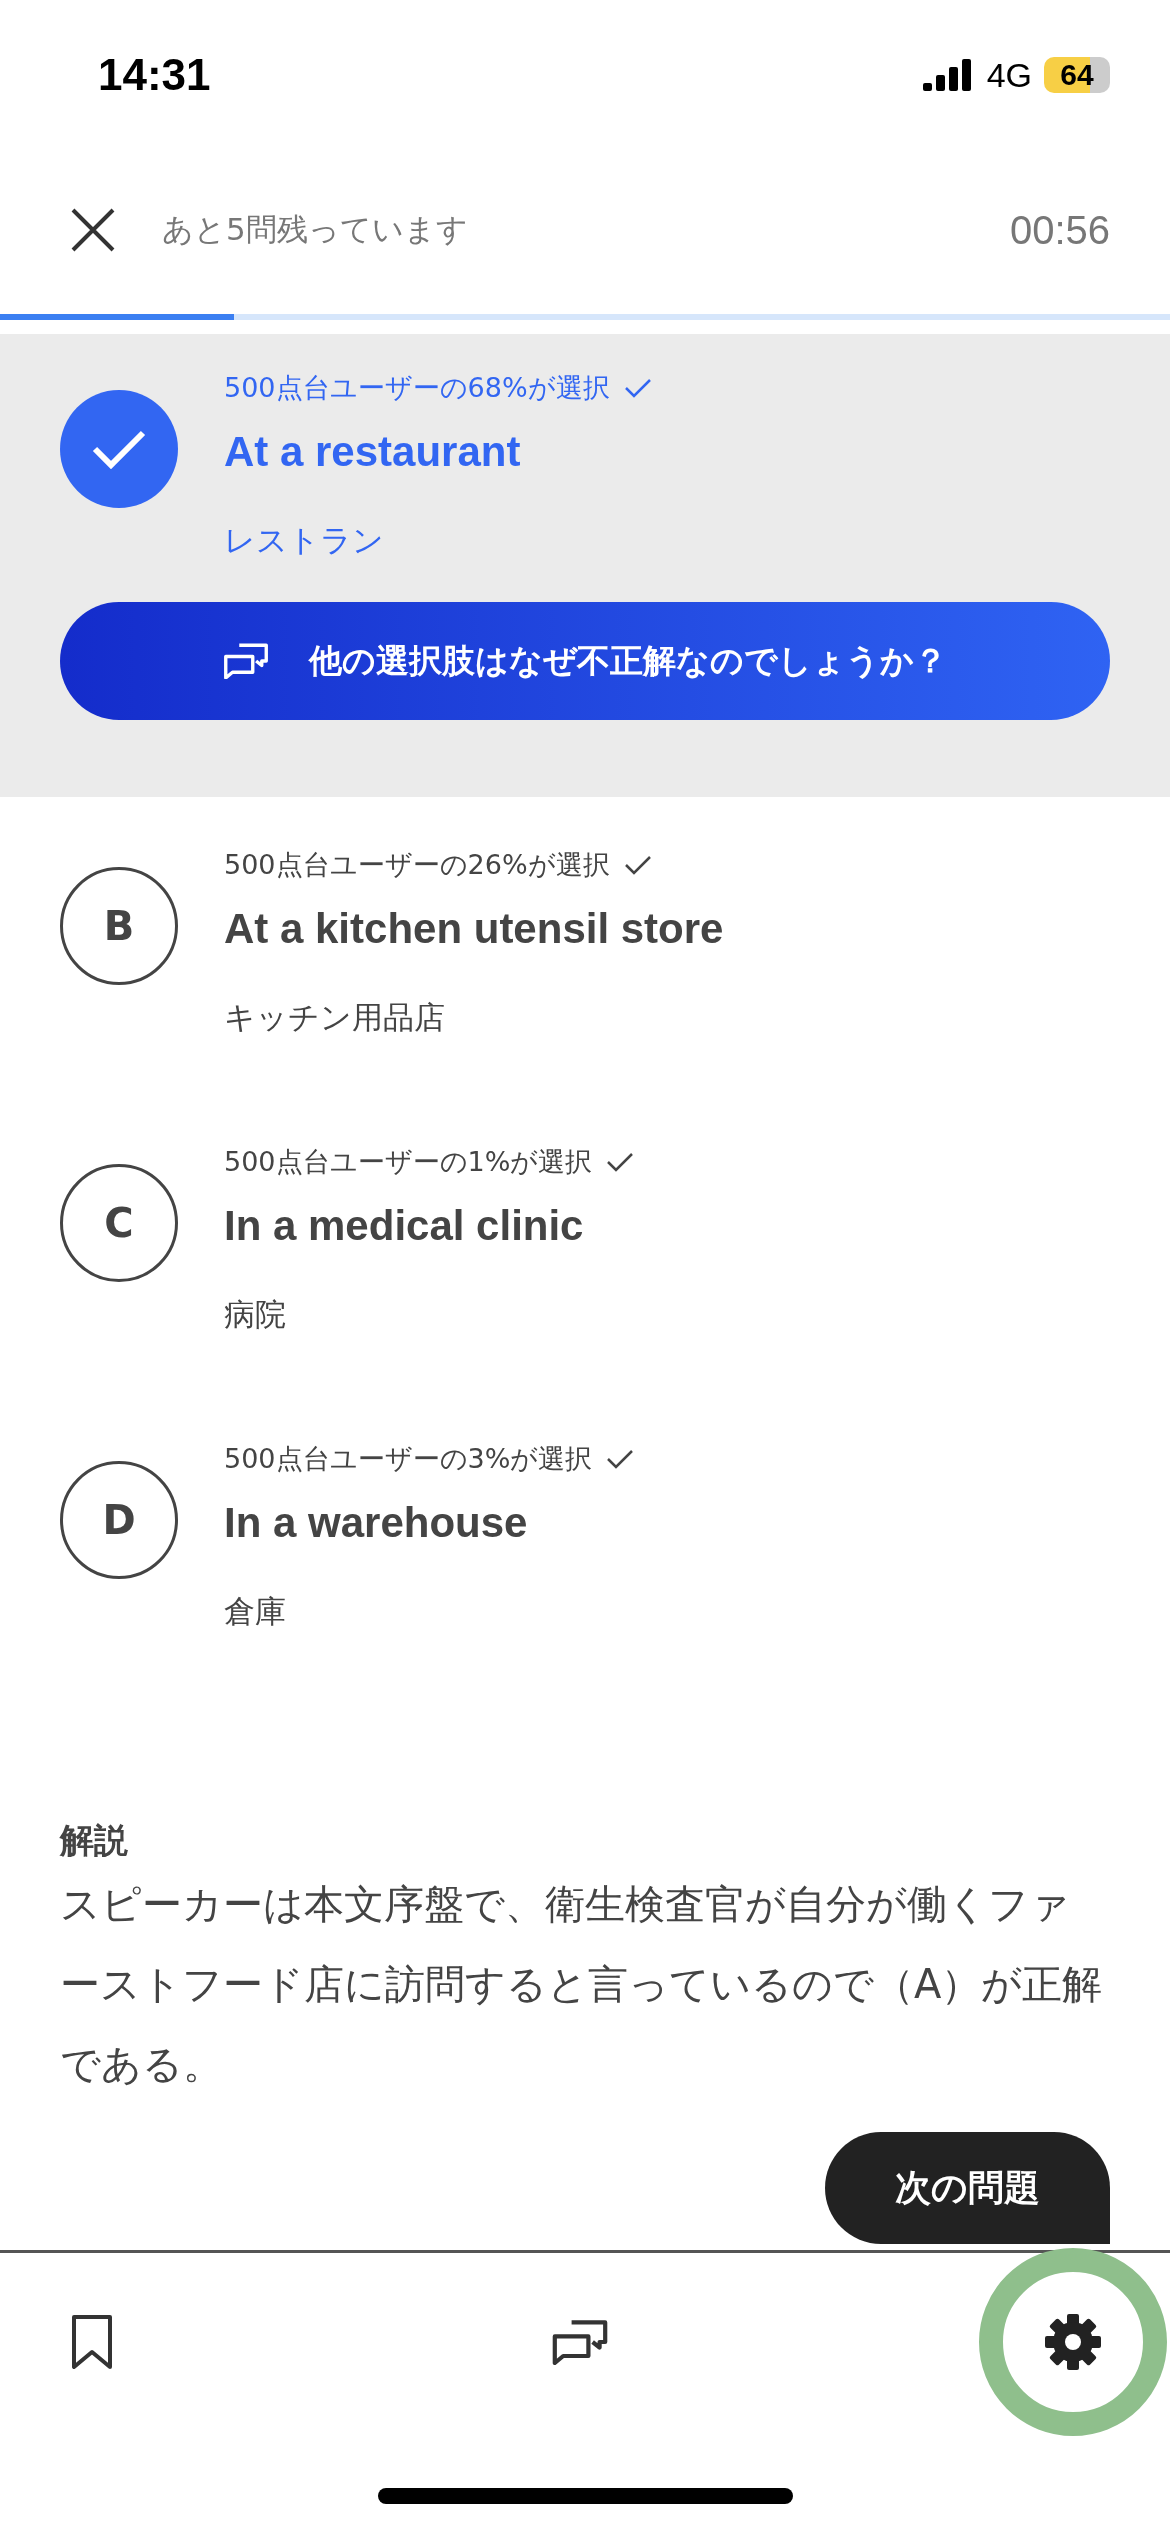 Image resolution: width=1170 pixels, height=2532 pixels. Describe the element at coordinates (1077, 75) in the screenshot. I see `battery-level: 64` at that location.